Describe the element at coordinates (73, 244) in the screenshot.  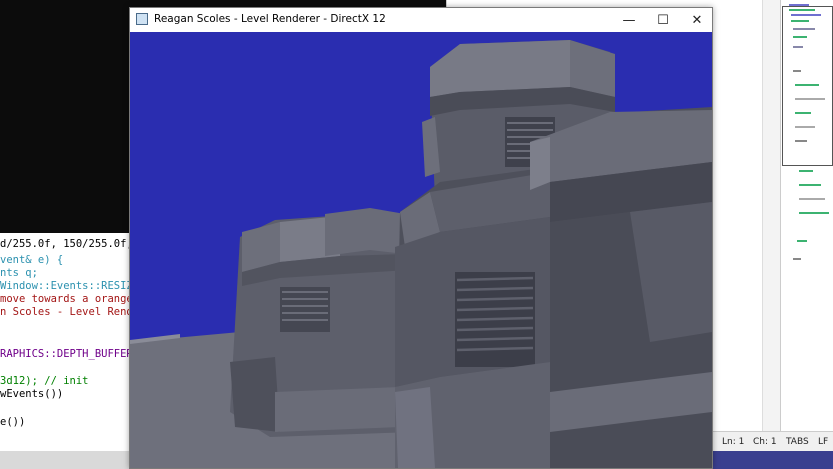
I see `code-line-1: d/255.0f, 150/255.0f, 1` at that location.